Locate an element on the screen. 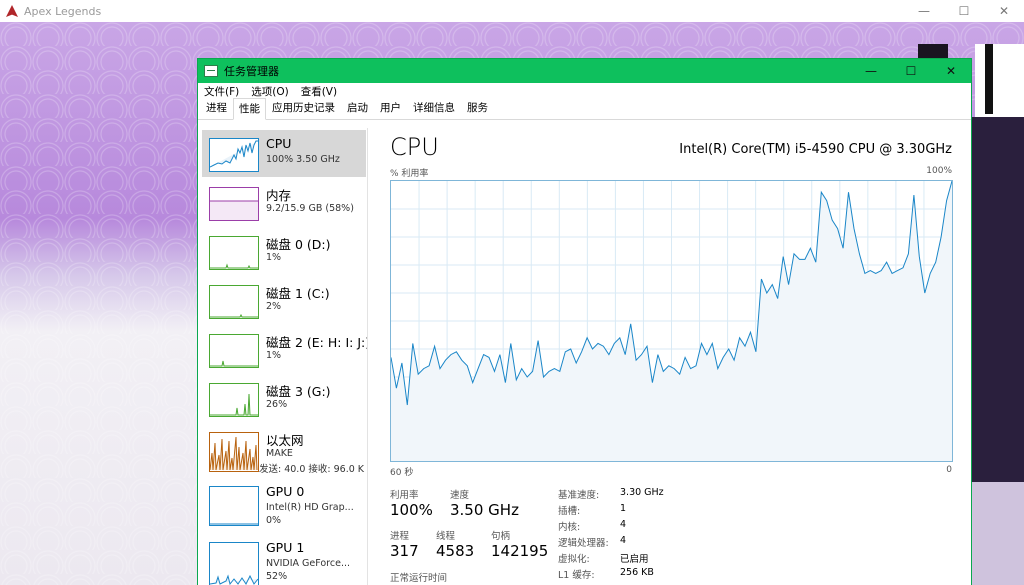  task-manager-icon is located at coordinates (211, 71).